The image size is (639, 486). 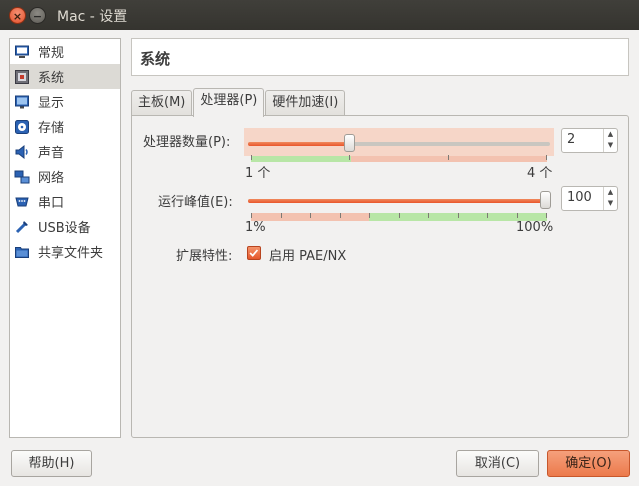 I want to click on display-icon, so click(x=22, y=101).